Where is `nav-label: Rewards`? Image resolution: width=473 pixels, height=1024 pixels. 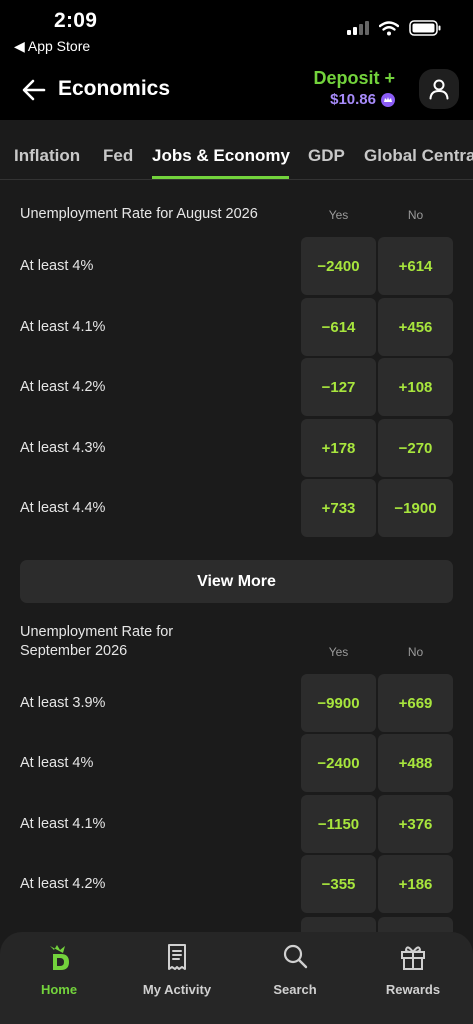
nav-label: Rewards is located at coordinates (413, 989).